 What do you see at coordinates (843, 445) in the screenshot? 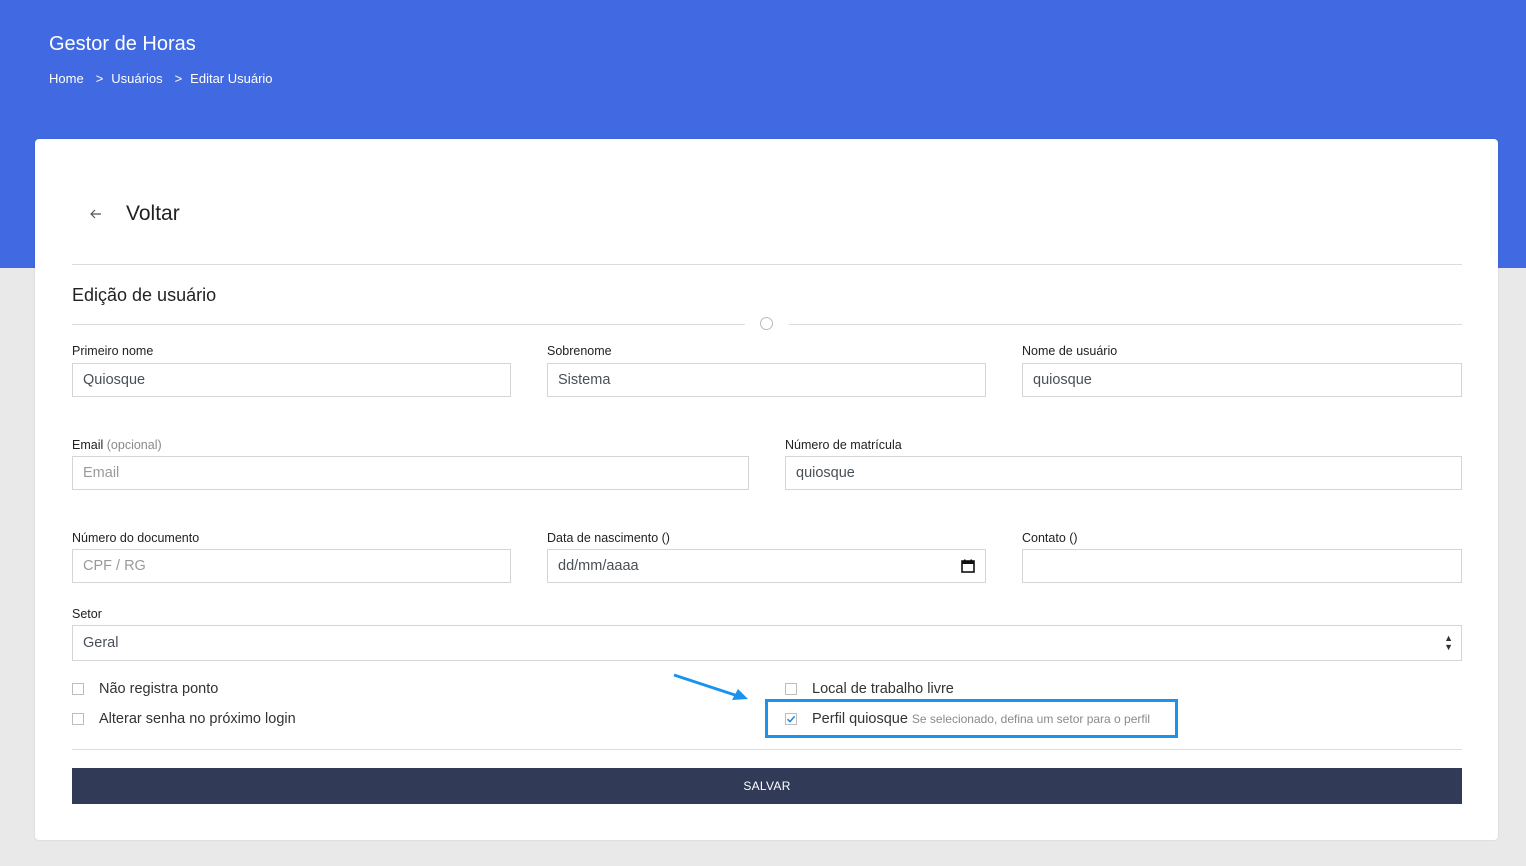
I see `registration-label: Número de matrícula` at bounding box center [843, 445].